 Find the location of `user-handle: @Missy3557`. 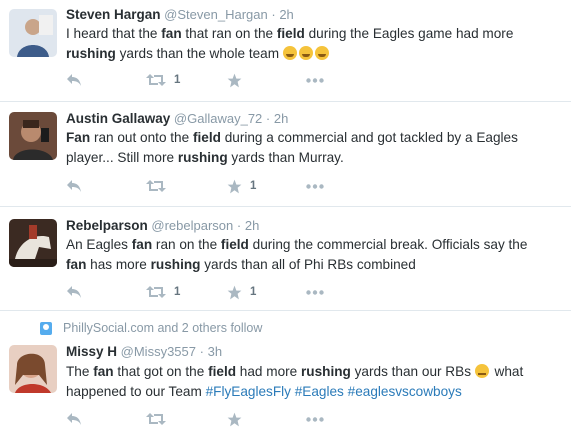

user-handle: @Missy3557 is located at coordinates (158, 351).